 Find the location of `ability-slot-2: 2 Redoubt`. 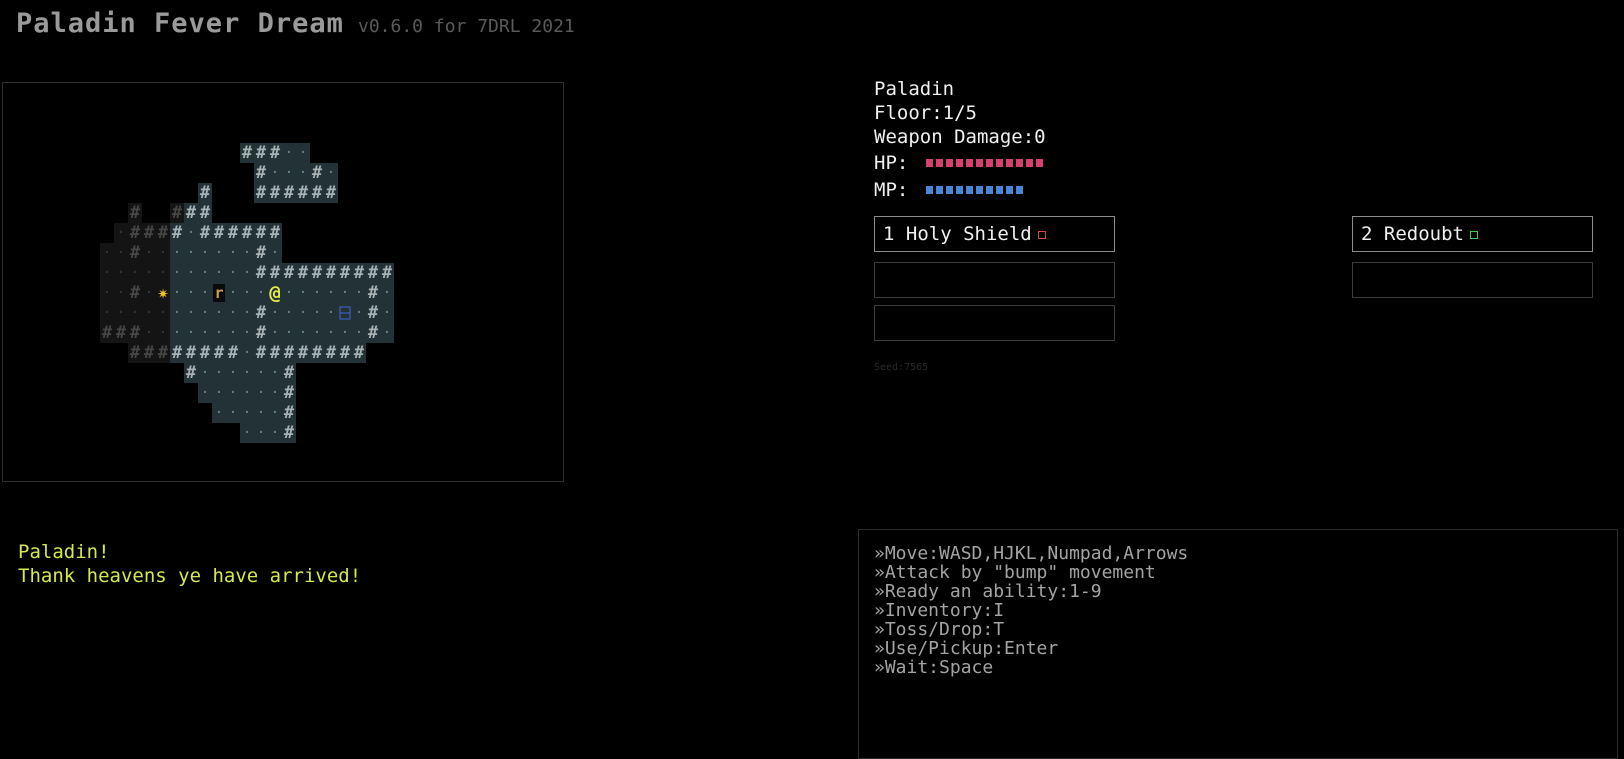

ability-slot-2: 2 Redoubt is located at coordinates (1472, 234).